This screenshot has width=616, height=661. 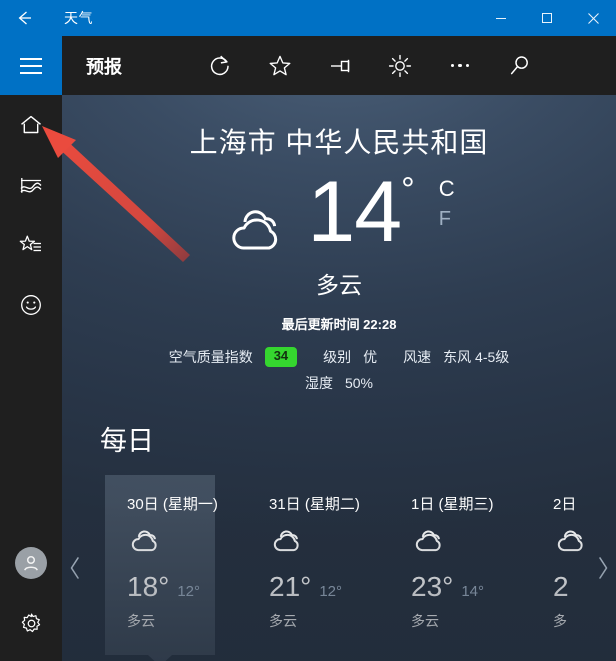 I want to click on forecast-prev-button, so click(x=75, y=568).